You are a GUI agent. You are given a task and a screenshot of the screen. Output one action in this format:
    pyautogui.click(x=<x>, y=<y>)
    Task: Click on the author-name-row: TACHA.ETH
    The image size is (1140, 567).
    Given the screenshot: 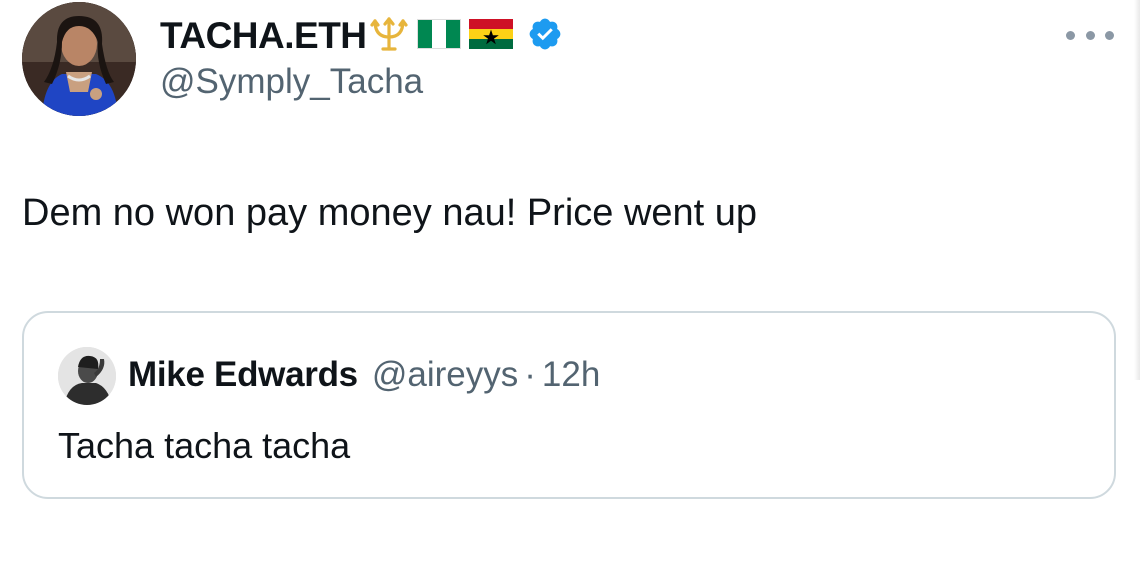 What is the action you would take?
    pyautogui.click(x=361, y=36)
    